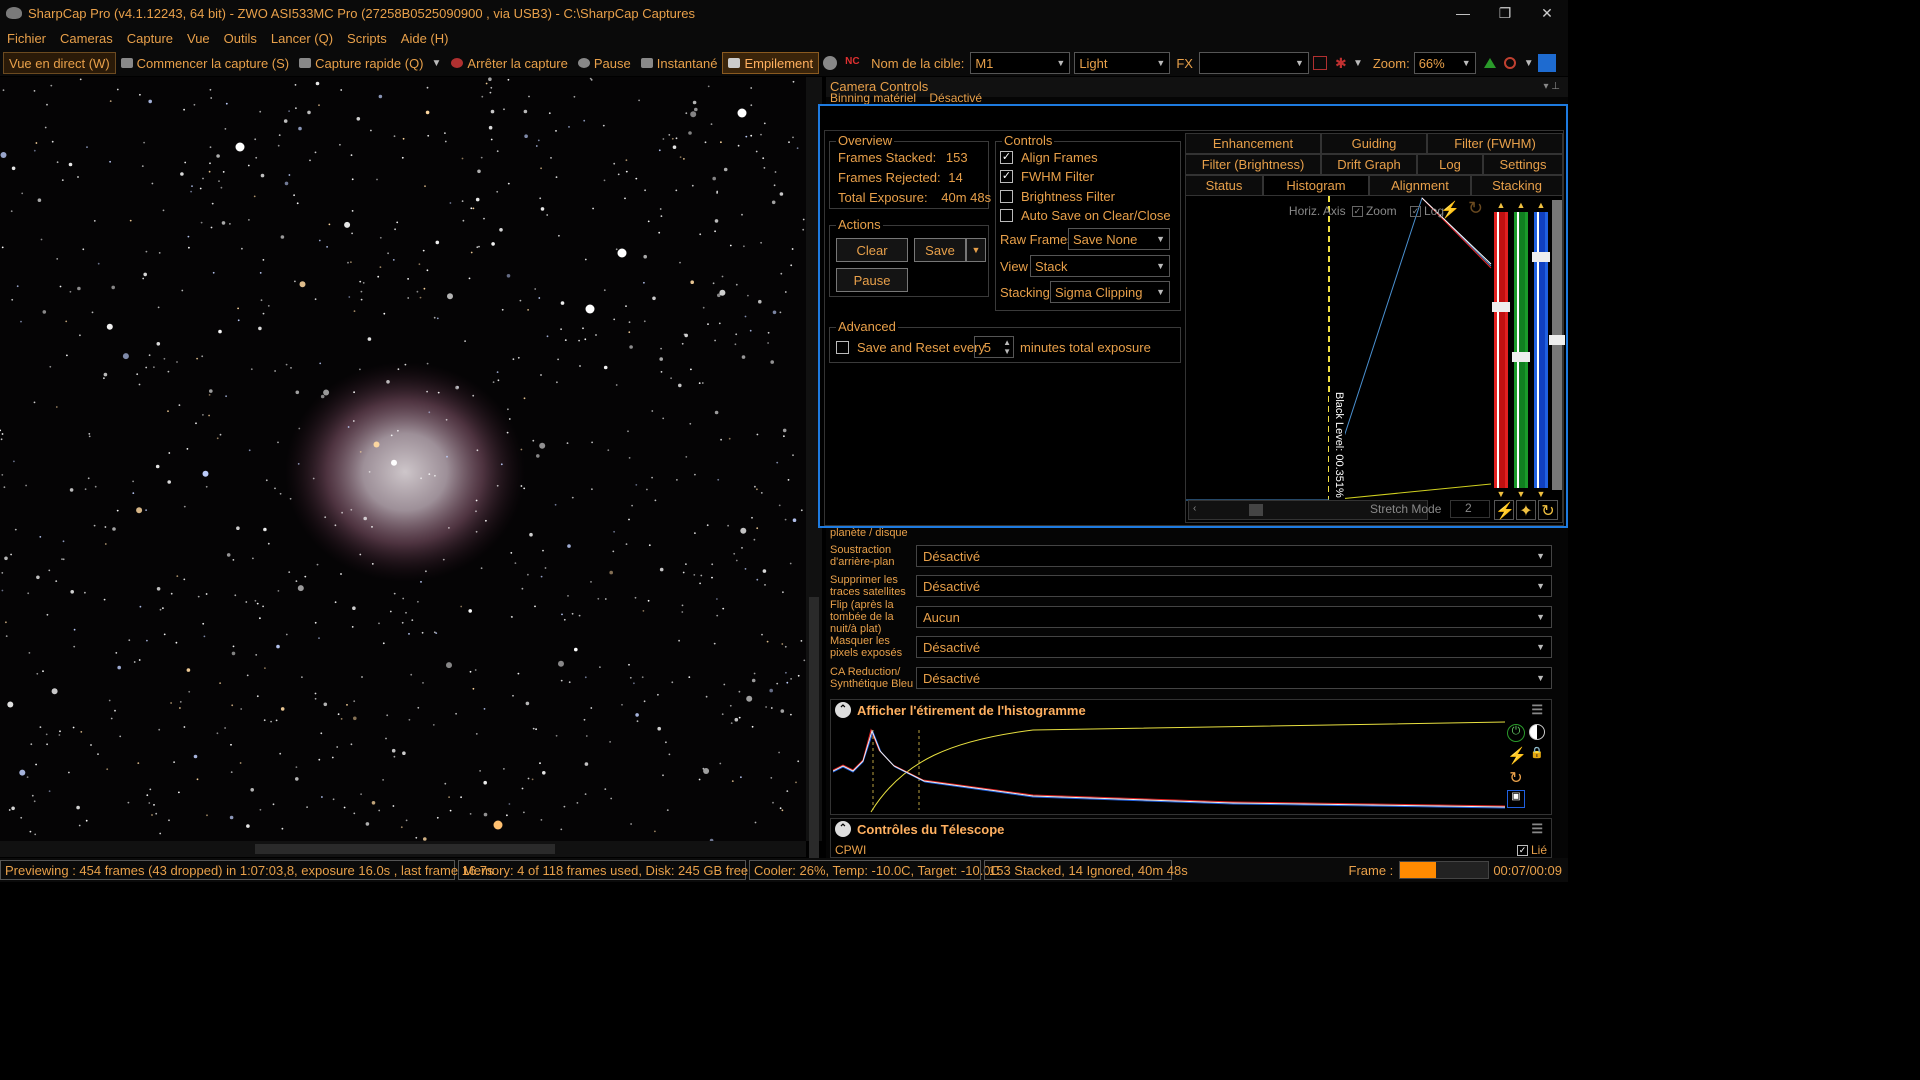 The image size is (1920, 1080). Describe the element at coordinates (1537, 754) in the screenshot. I see `lock-icon: 🔒` at that location.